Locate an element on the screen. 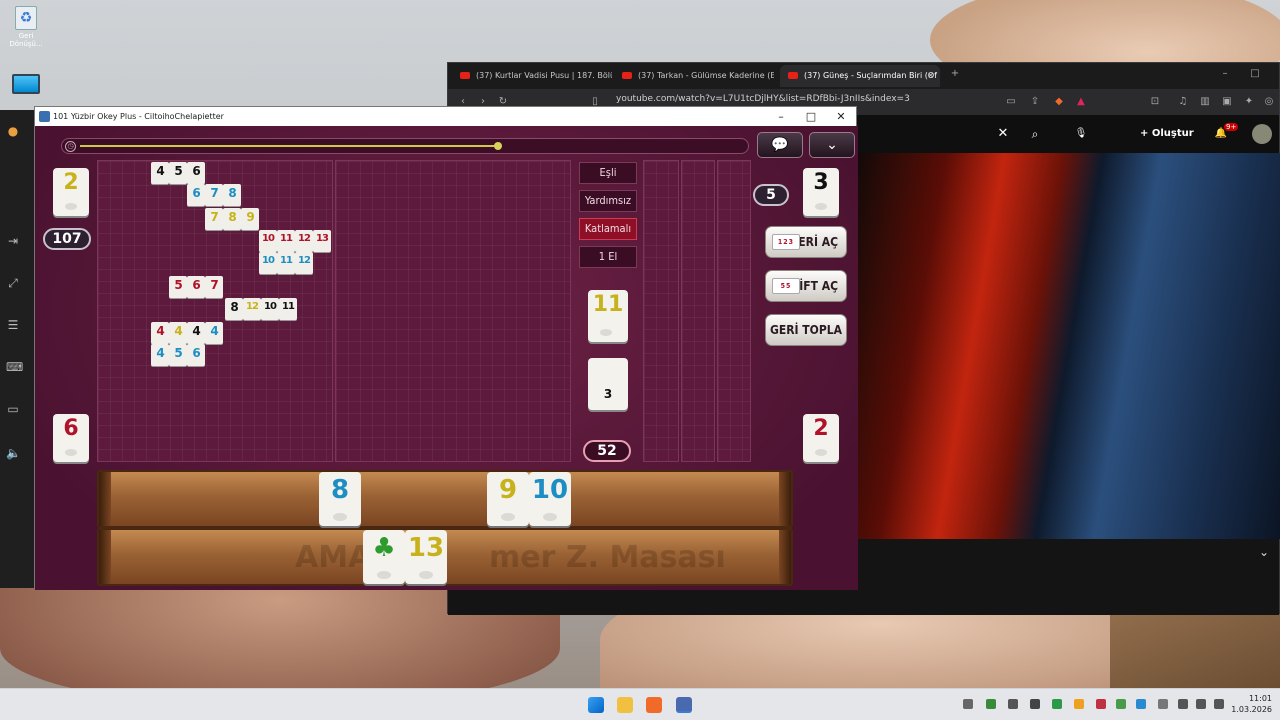  cift-ac-button: 55 ÇİFT AÇ is located at coordinates (806, 286).